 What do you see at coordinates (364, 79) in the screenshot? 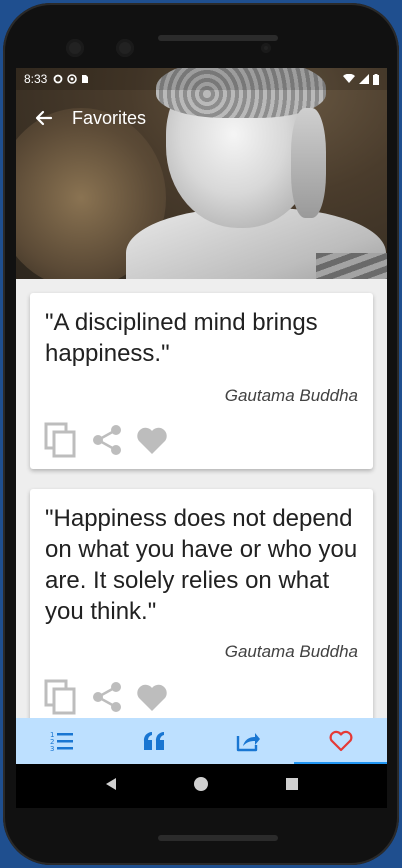
I see `signal-icon` at bounding box center [364, 79].